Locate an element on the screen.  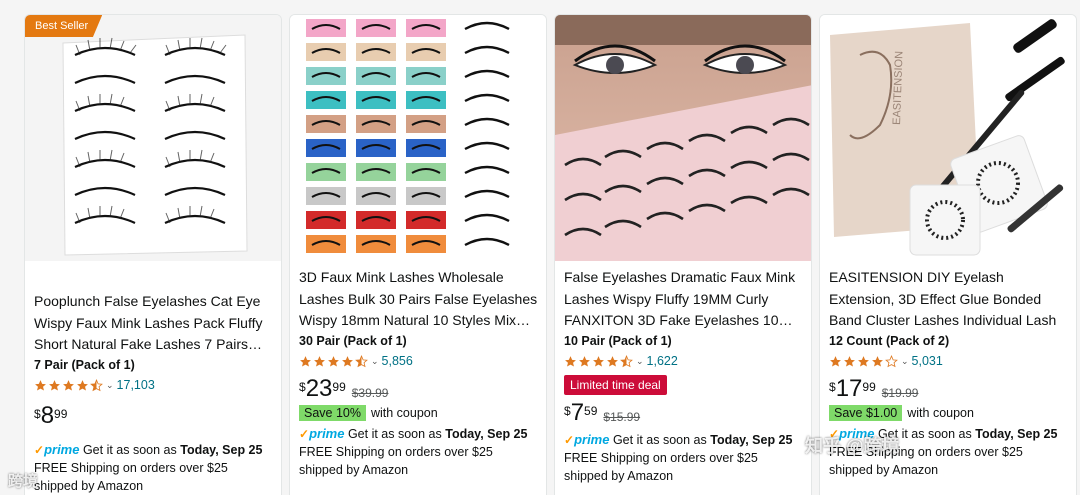
coupon-row: Save 10% with coupon is located at coordinates (418, 413).